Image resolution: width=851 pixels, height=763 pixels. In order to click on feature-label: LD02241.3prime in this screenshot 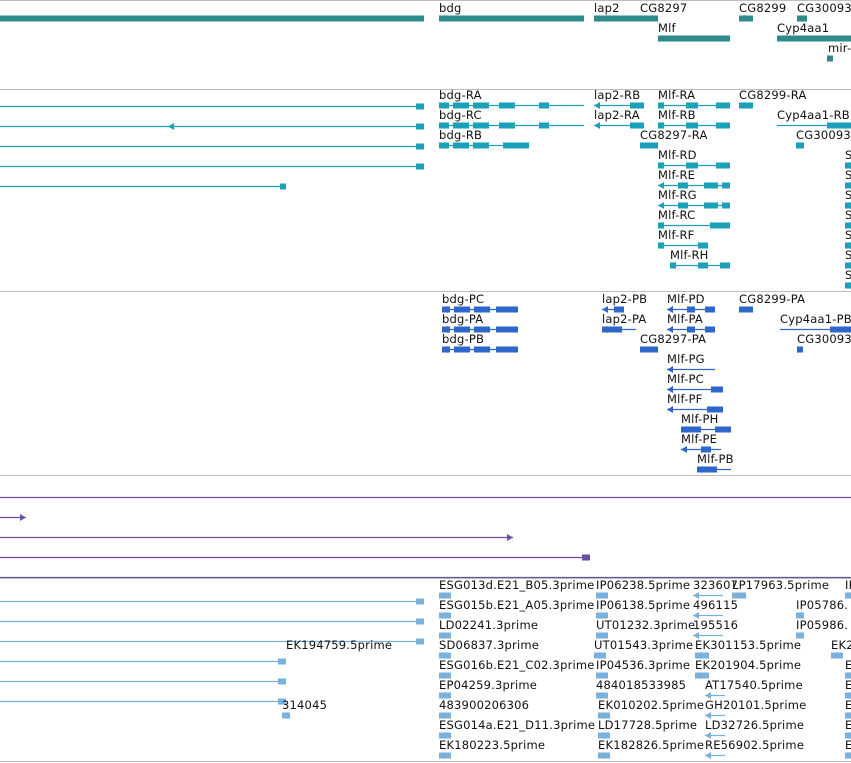, I will do `click(489, 625)`.